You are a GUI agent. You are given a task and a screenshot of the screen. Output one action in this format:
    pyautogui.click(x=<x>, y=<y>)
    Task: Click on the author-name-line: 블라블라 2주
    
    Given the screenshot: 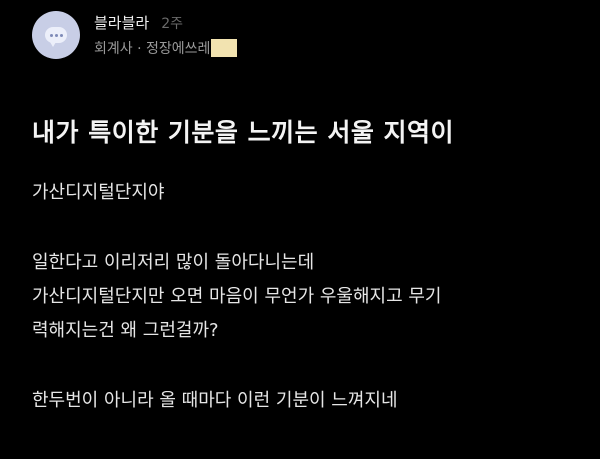 What is the action you would take?
    pyautogui.click(x=165, y=22)
    